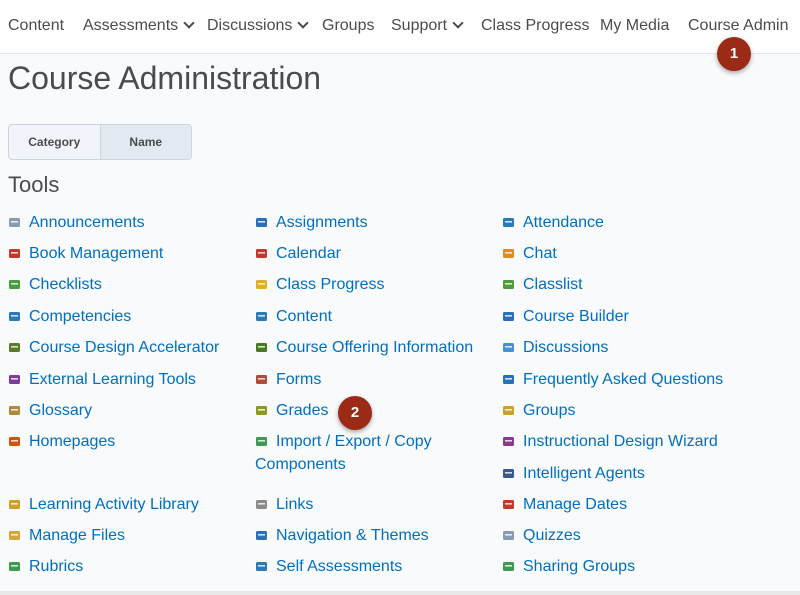 The width and height of the screenshot is (800, 595). What do you see at coordinates (304, 316) in the screenshot?
I see `tool-link-label: Content` at bounding box center [304, 316].